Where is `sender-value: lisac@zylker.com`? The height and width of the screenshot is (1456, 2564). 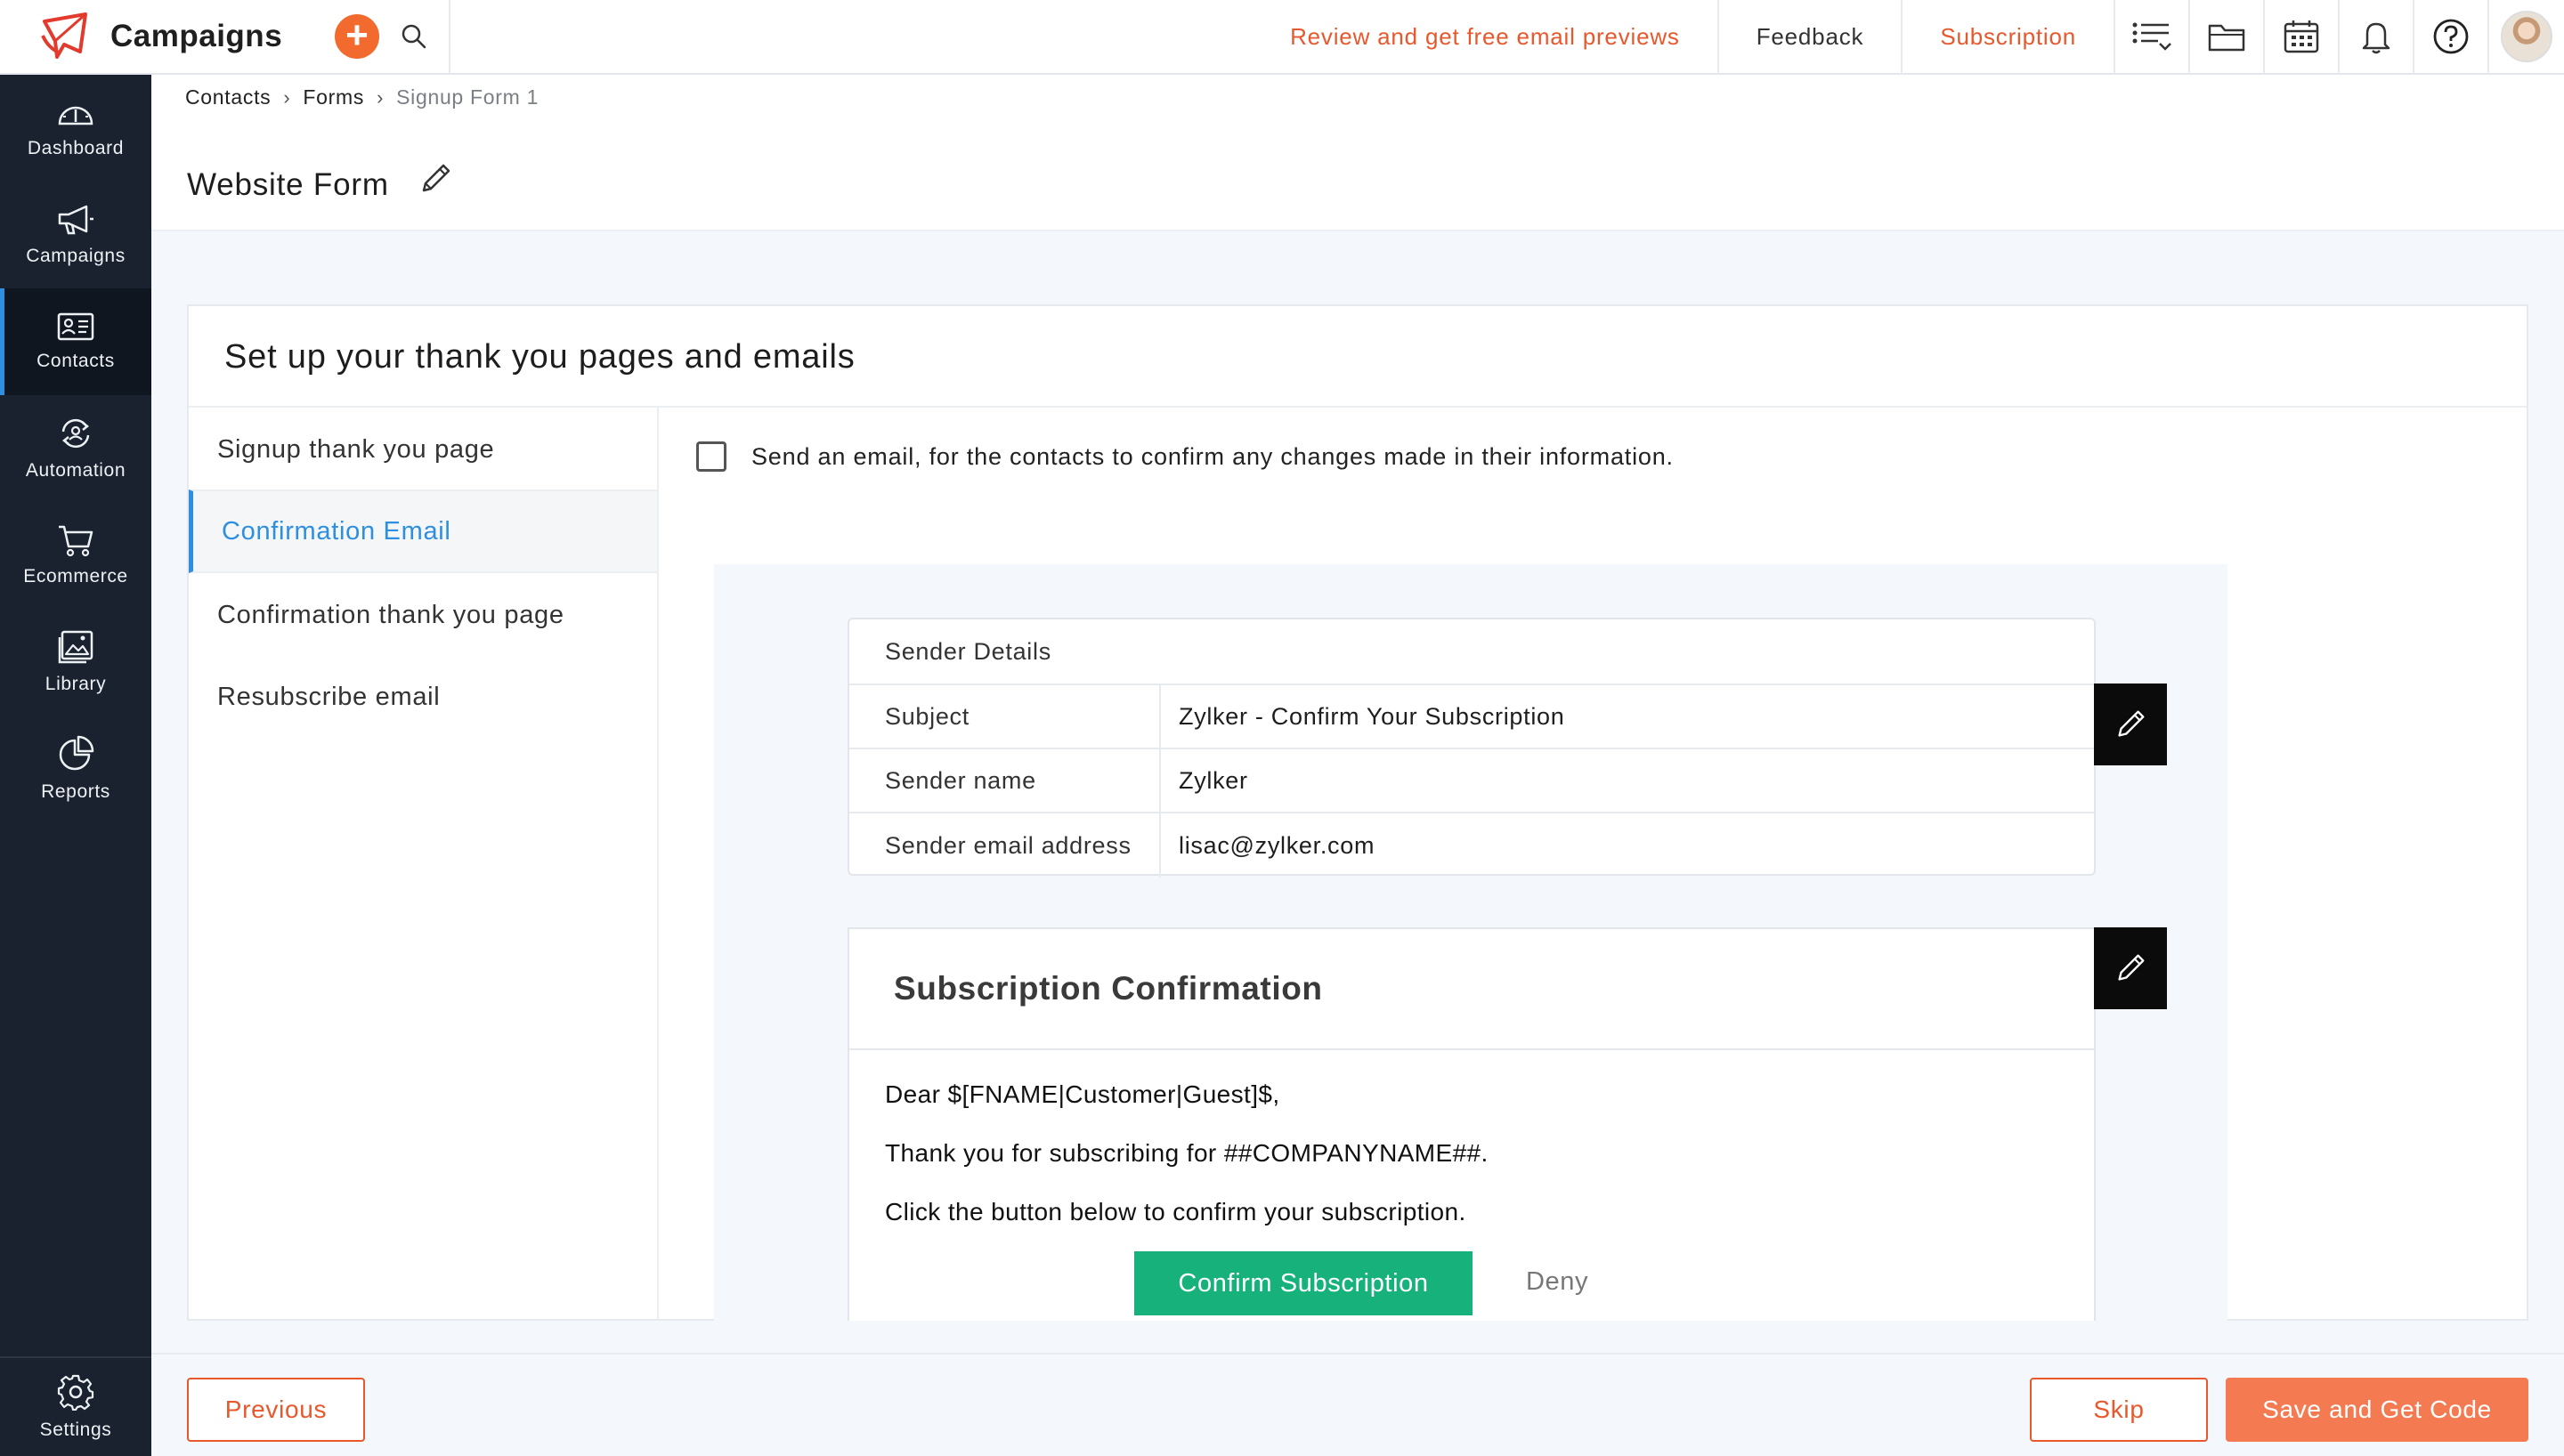 sender-value: lisac@zylker.com is located at coordinates (1277, 845).